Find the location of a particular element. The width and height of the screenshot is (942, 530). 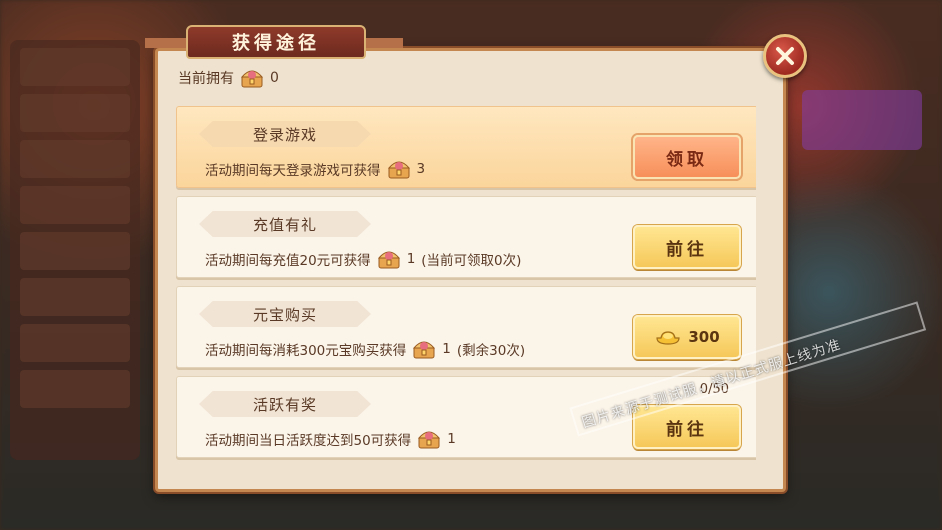

close-icon is located at coordinates (785, 56).